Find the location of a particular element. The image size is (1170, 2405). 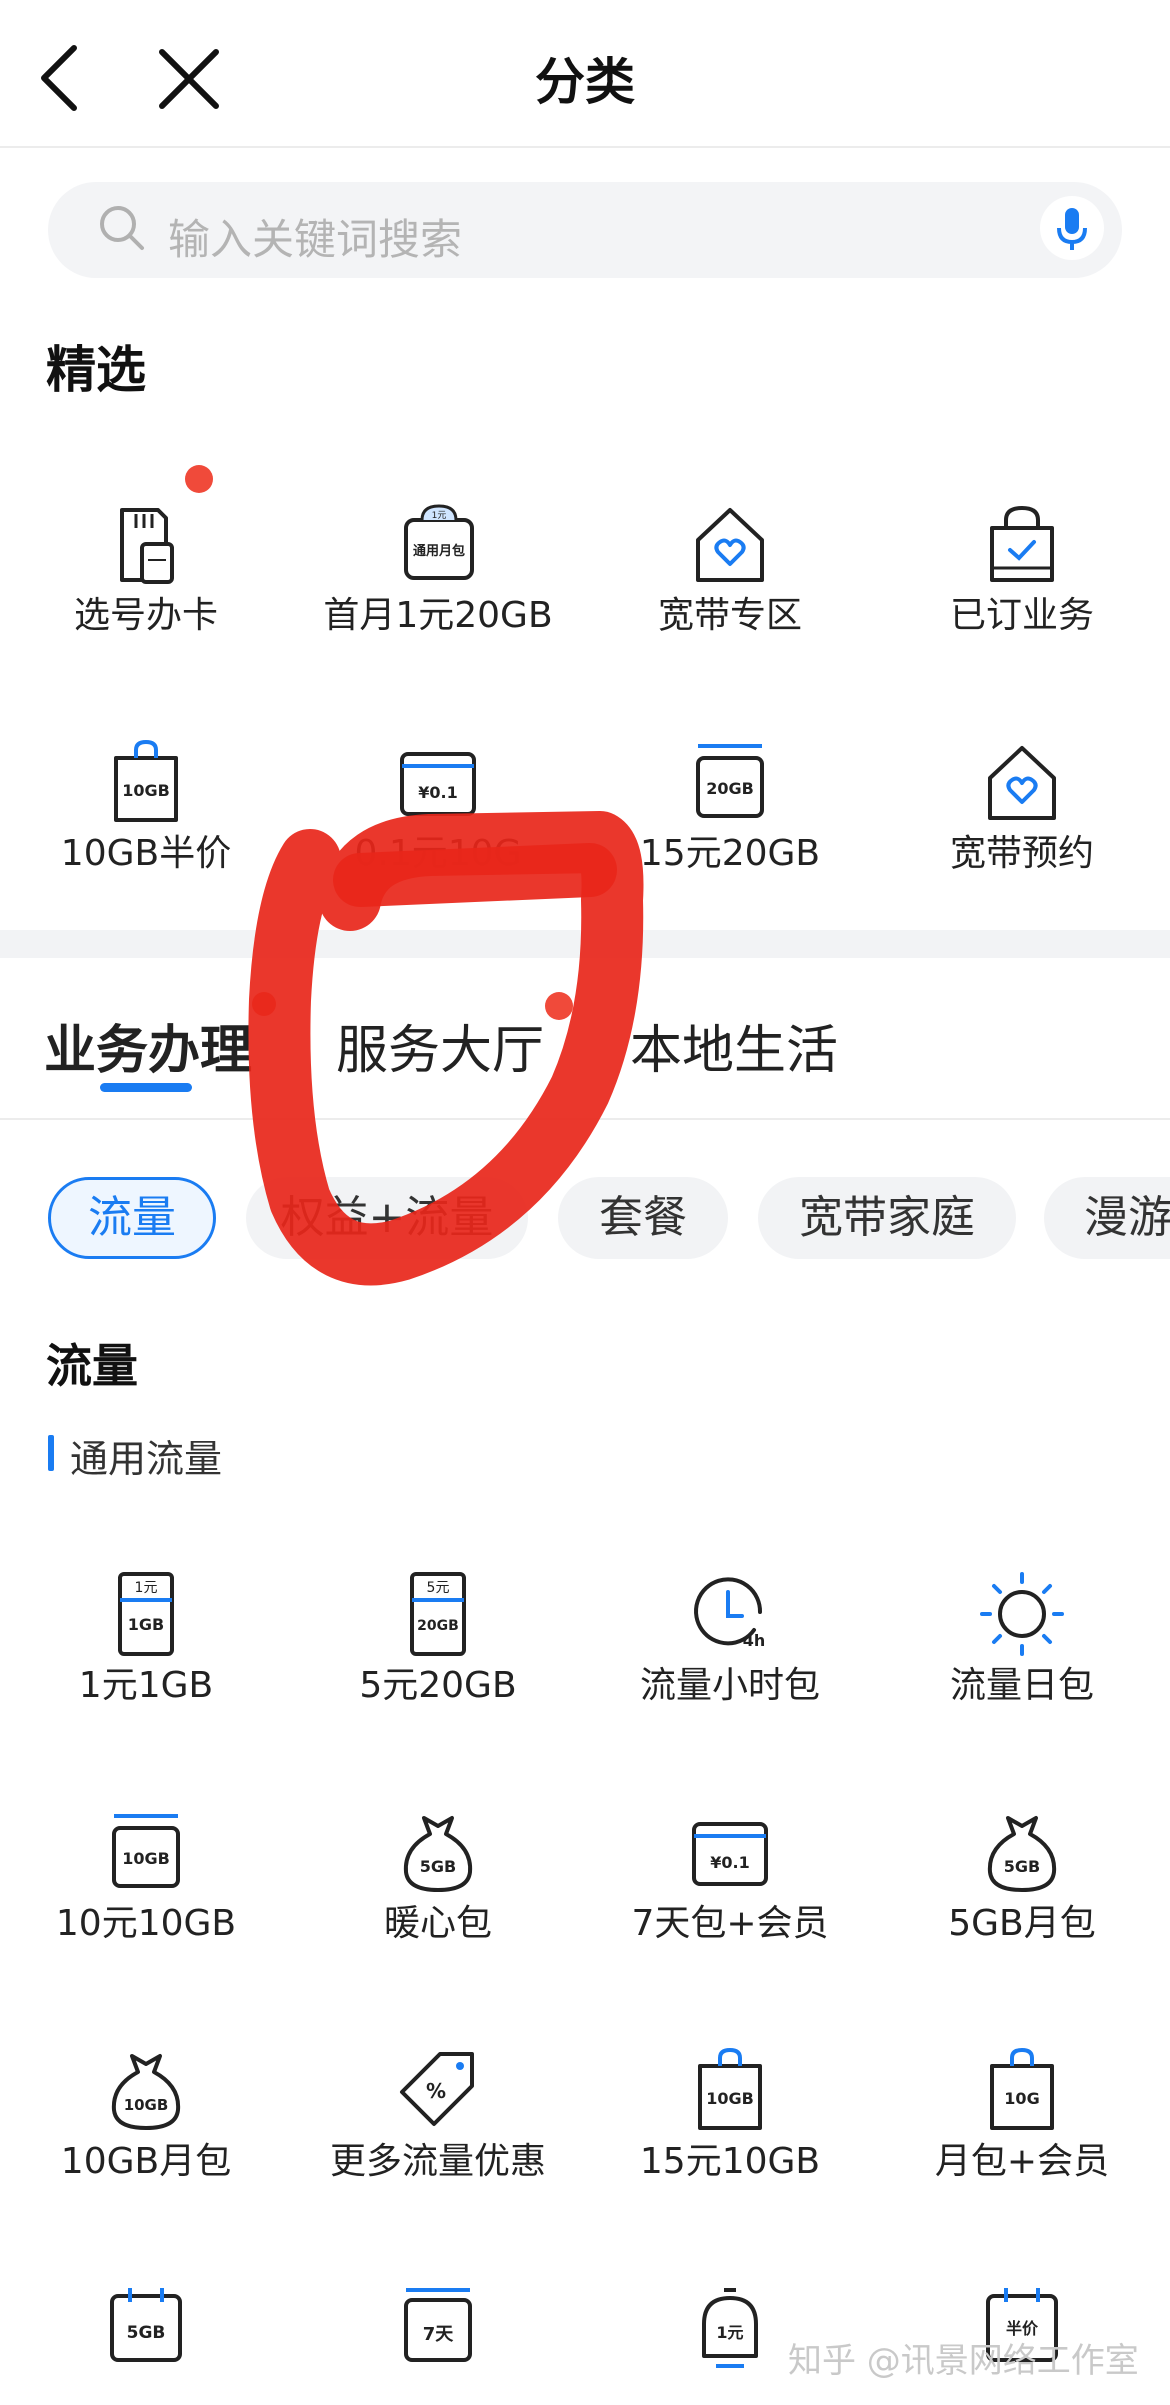

featured-label: 已订业务 is located at coordinates (1021, 615).